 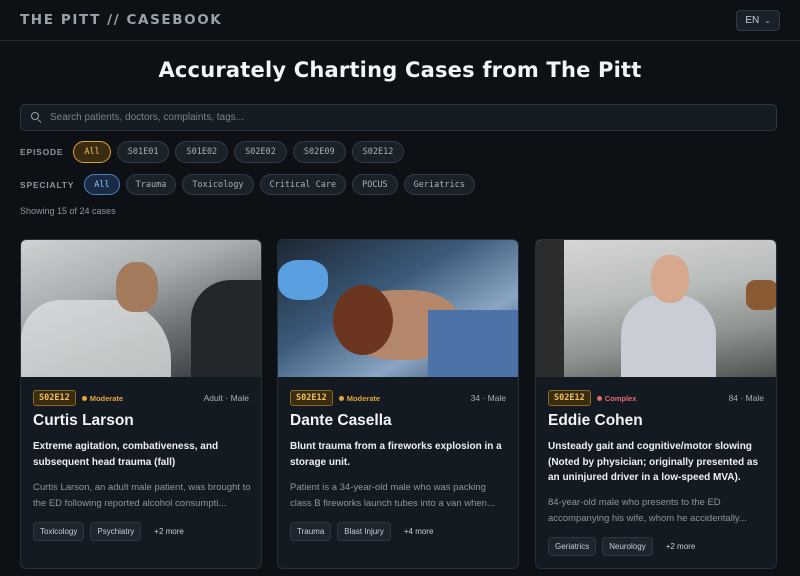 I want to click on episode-filter-label: EPISODE, so click(x=42, y=152).